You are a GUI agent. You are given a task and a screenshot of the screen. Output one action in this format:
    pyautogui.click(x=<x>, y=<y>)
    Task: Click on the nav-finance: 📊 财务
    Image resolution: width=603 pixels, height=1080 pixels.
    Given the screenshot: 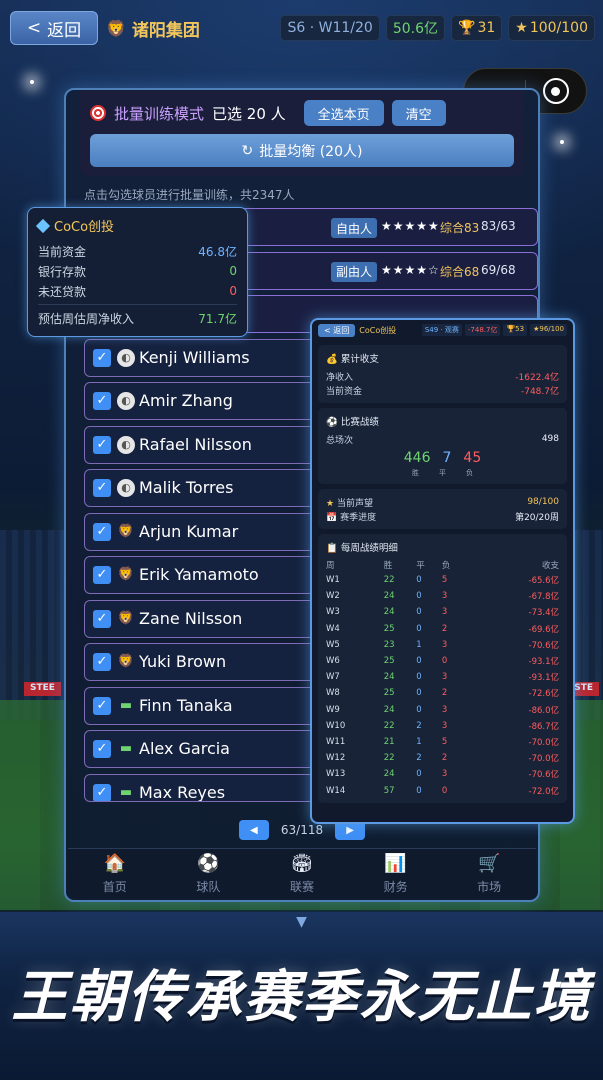 What is the action you would take?
    pyautogui.click(x=396, y=873)
    